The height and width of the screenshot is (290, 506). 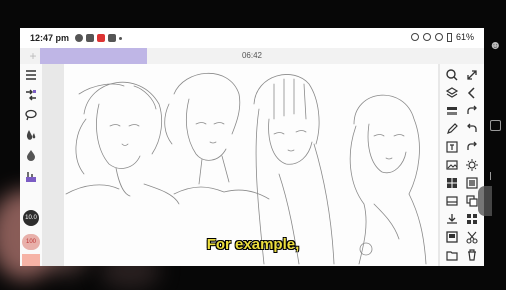 I want to click on lasso-button, so click(x=31, y=115).